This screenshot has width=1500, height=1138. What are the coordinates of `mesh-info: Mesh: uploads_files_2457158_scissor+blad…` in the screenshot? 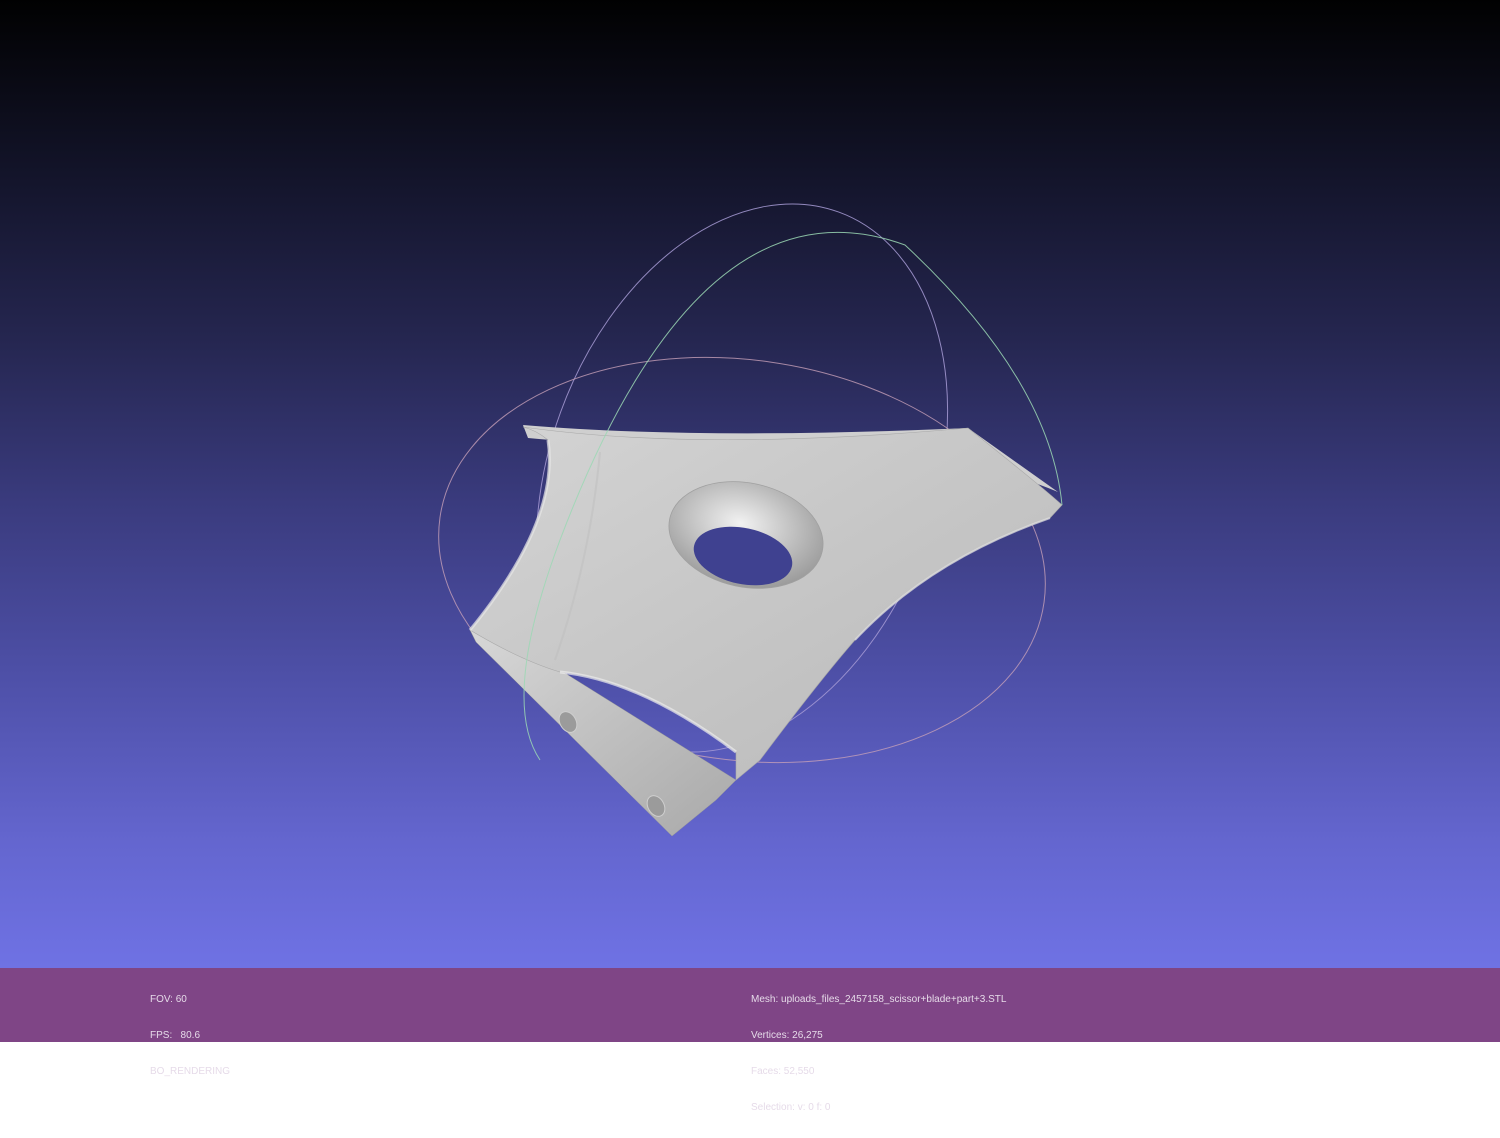 It's located at (878, 1054).